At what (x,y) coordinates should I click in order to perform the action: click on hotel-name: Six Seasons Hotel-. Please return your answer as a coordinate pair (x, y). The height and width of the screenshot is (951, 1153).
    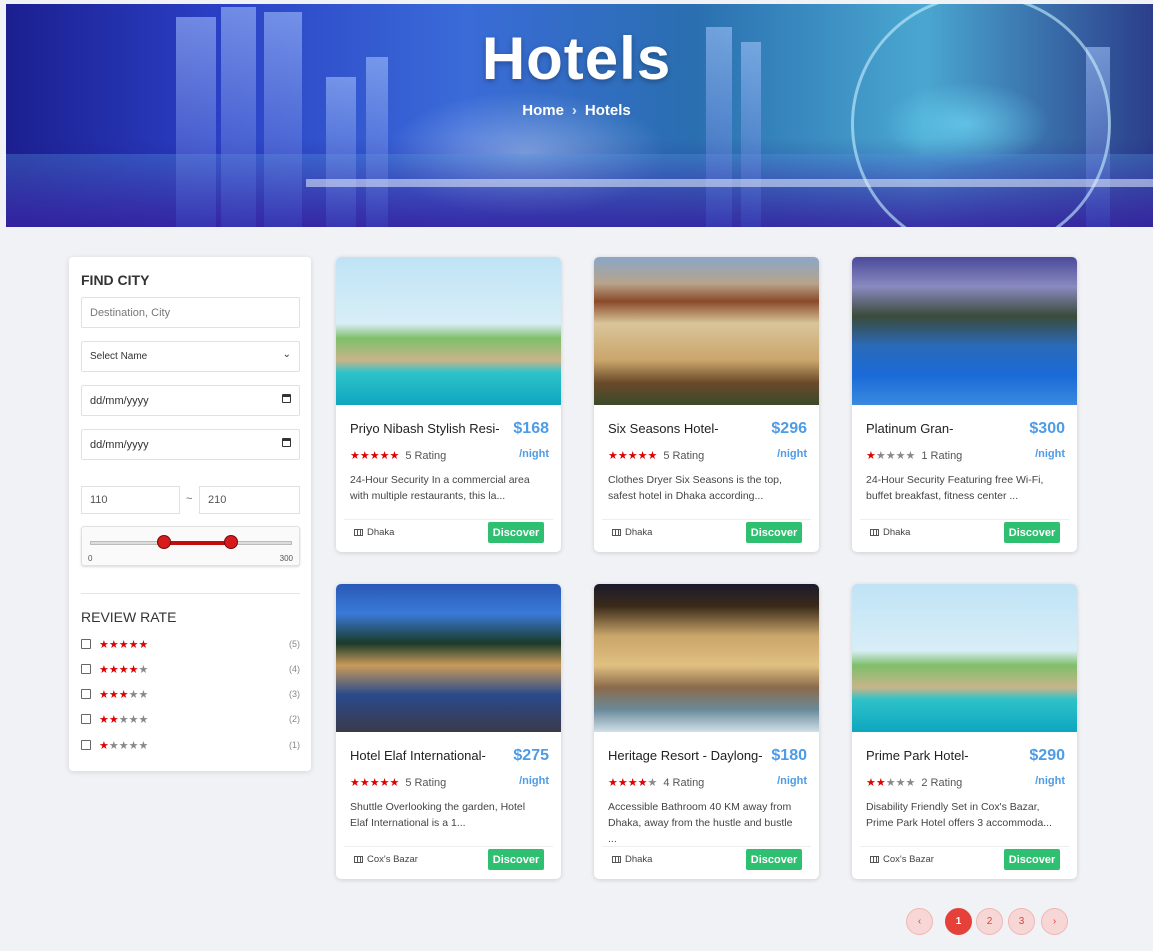
    Looking at the image, I should click on (663, 428).